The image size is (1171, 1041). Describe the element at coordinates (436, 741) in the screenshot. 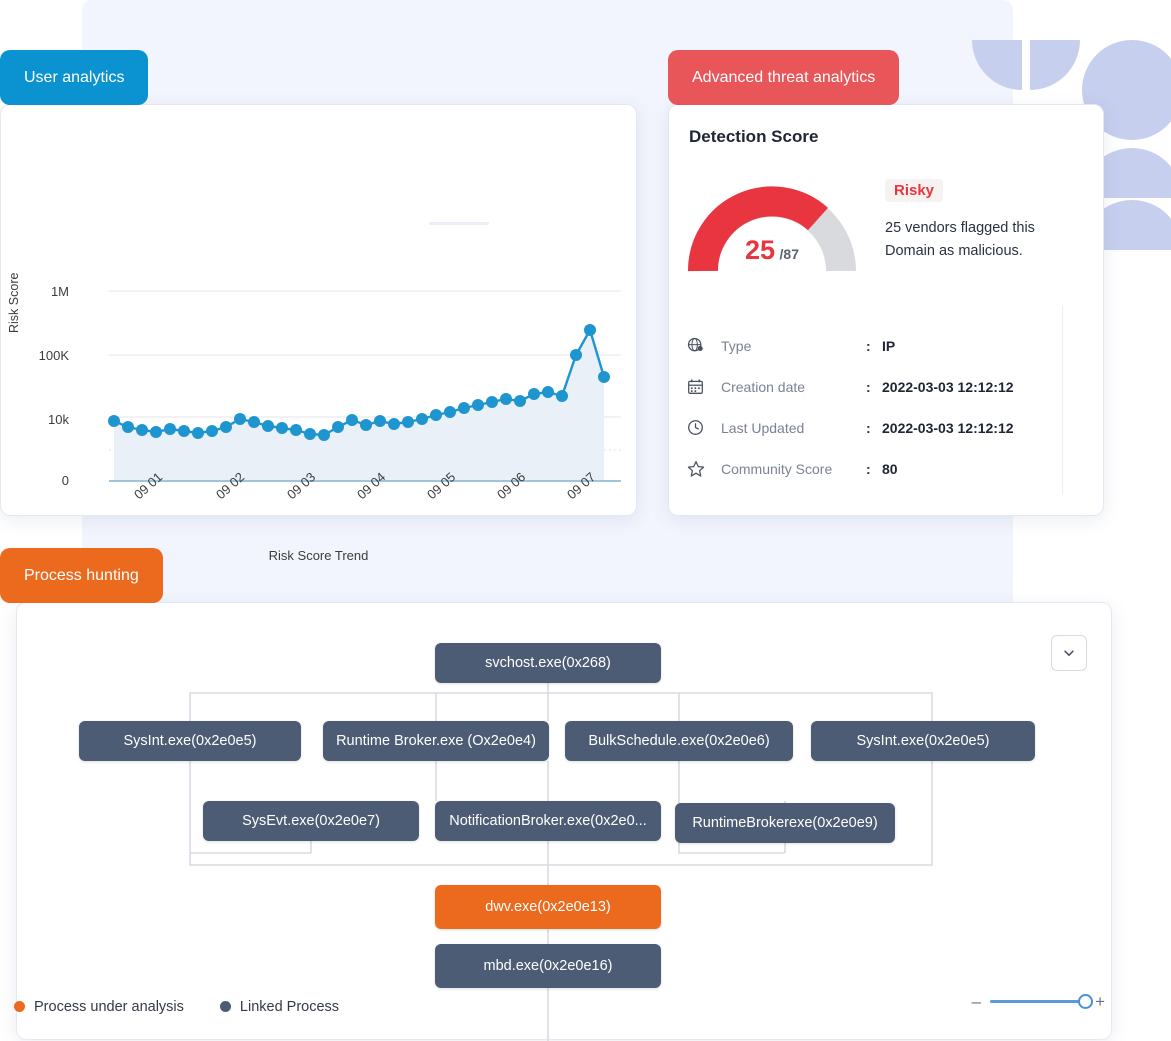

I see `process-node-runtime-broker: Runtime Broker.exe (Ox2e0e4)` at that location.